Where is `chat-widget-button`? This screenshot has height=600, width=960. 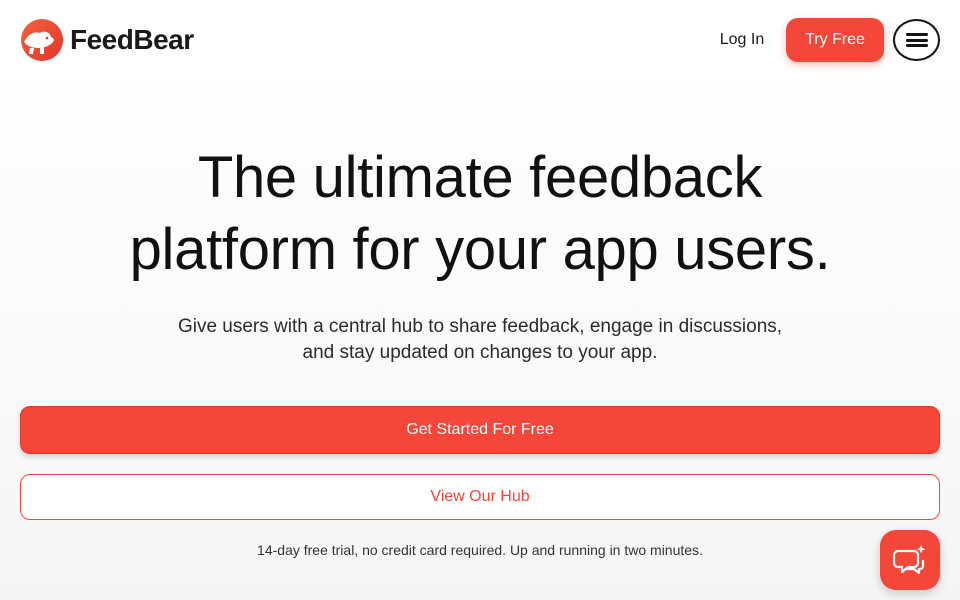
chat-widget-button is located at coordinates (910, 560).